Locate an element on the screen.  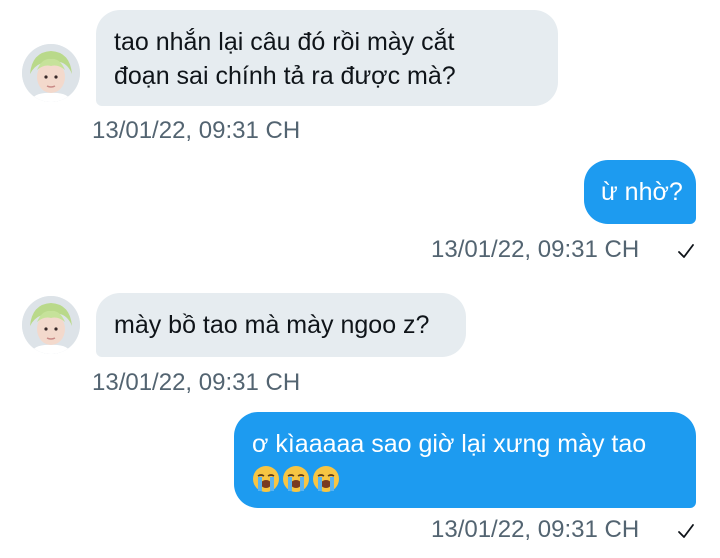
message-text-line: ơ kìaaaaa sao giờ lại xưng mày tao is located at coordinates (449, 444).